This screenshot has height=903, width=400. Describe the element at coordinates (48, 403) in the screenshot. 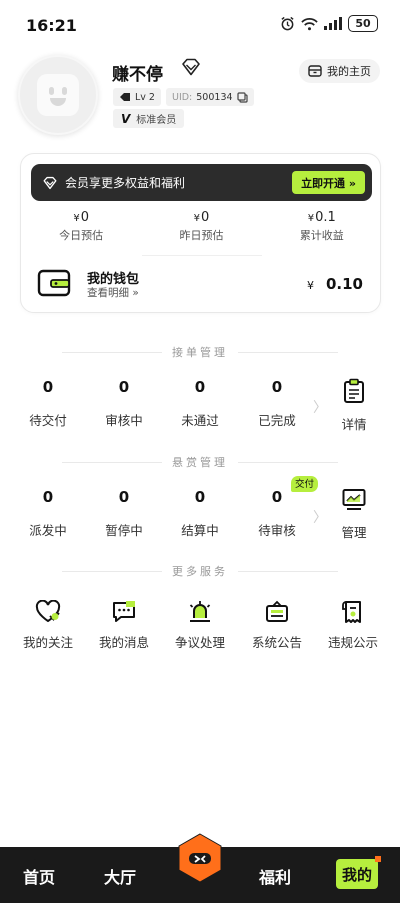

I see `order-stat-pending: 0 待交付` at that location.